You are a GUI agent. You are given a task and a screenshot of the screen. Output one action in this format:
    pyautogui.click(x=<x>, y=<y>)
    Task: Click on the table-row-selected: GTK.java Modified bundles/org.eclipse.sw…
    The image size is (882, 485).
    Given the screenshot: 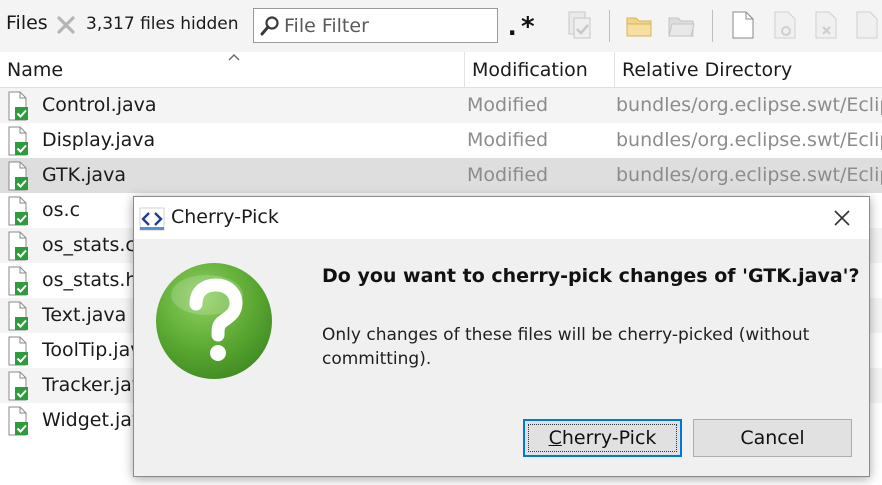 What is the action you would take?
    pyautogui.click(x=441, y=175)
    